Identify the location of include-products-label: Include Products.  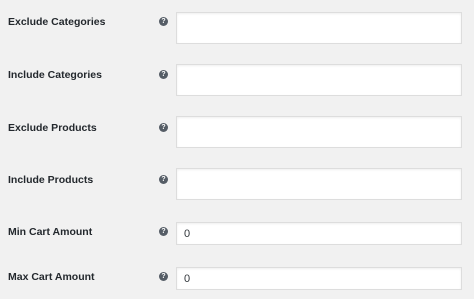
(51, 180).